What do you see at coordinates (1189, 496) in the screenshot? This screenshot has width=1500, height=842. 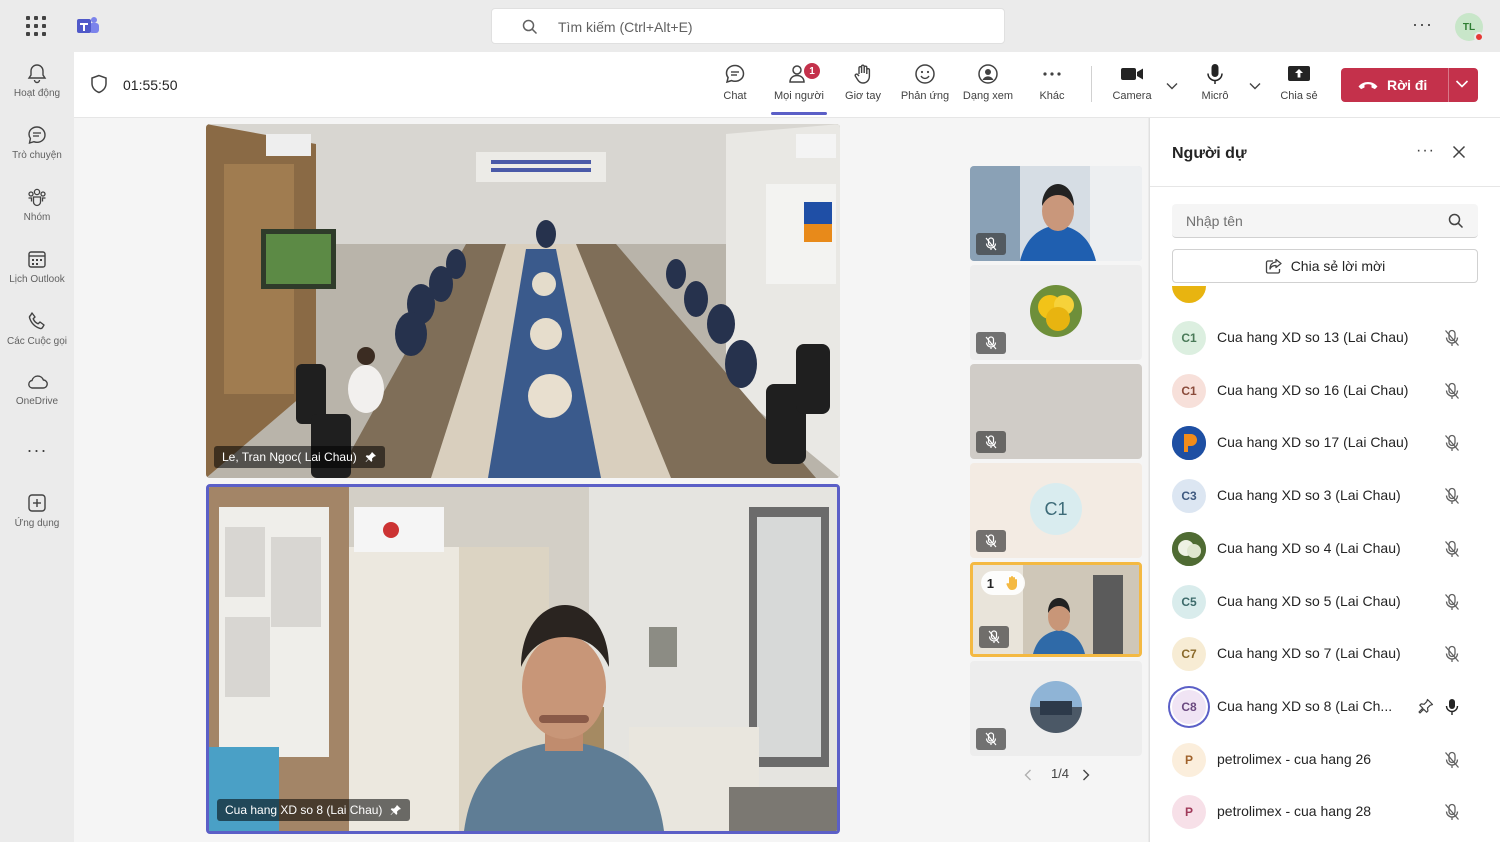 I see `participant-initials: C3` at bounding box center [1189, 496].